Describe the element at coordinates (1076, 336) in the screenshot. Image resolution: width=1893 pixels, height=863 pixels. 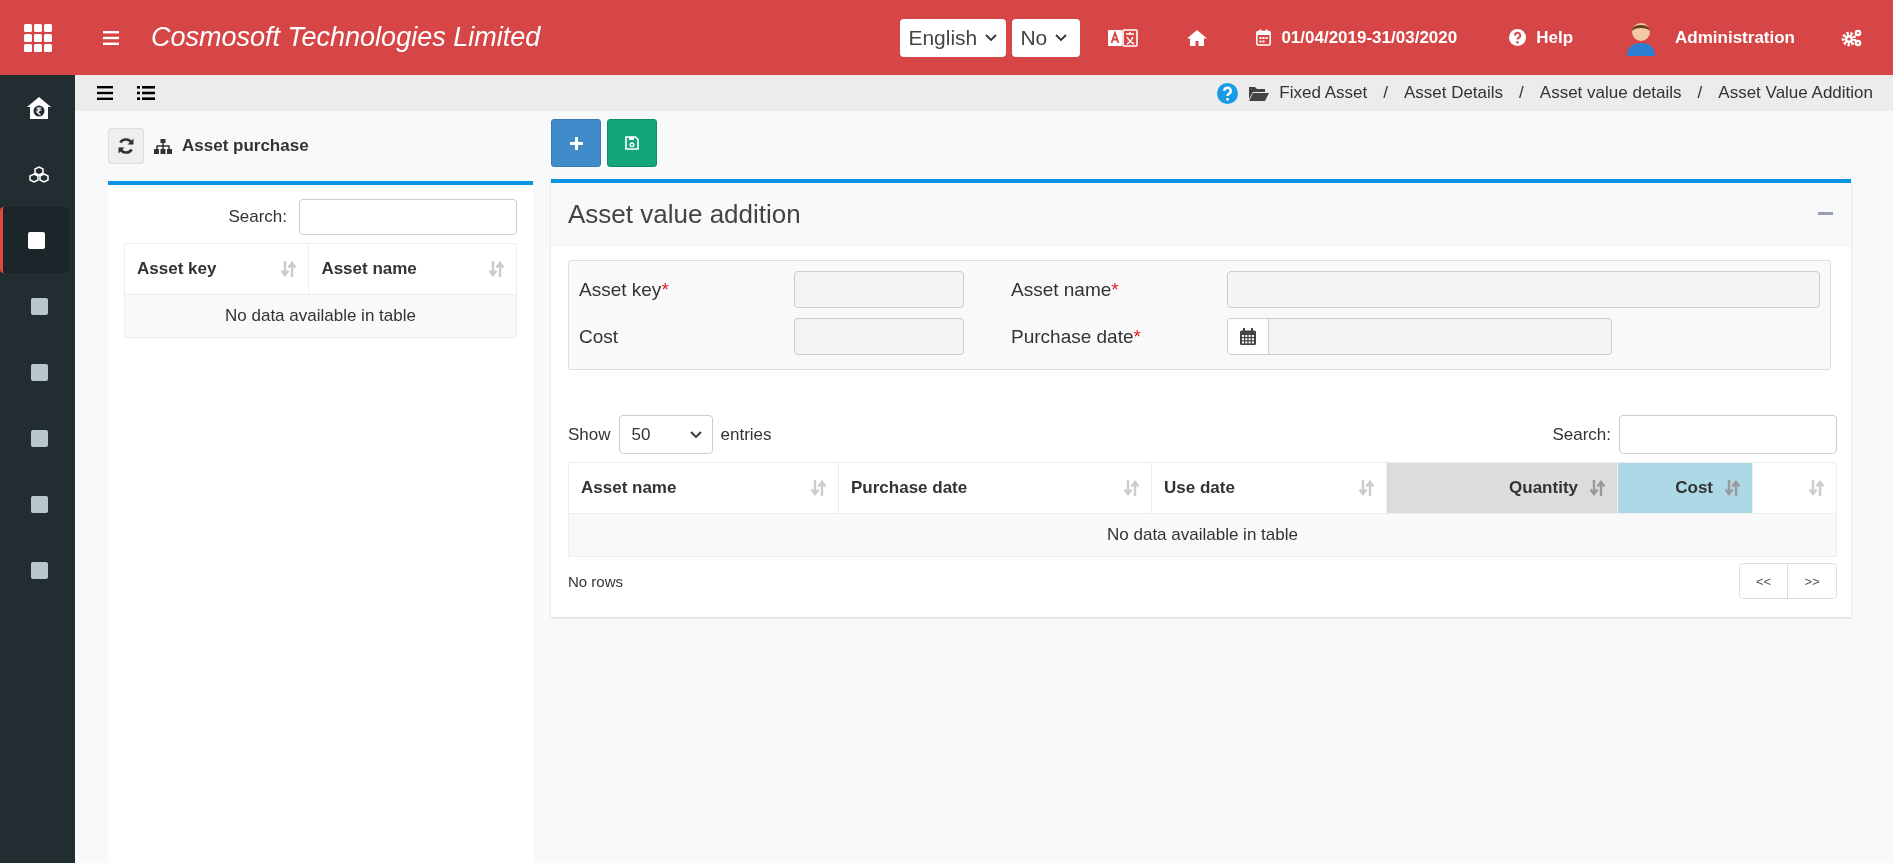
I see `field-label: Purchase date*` at that location.